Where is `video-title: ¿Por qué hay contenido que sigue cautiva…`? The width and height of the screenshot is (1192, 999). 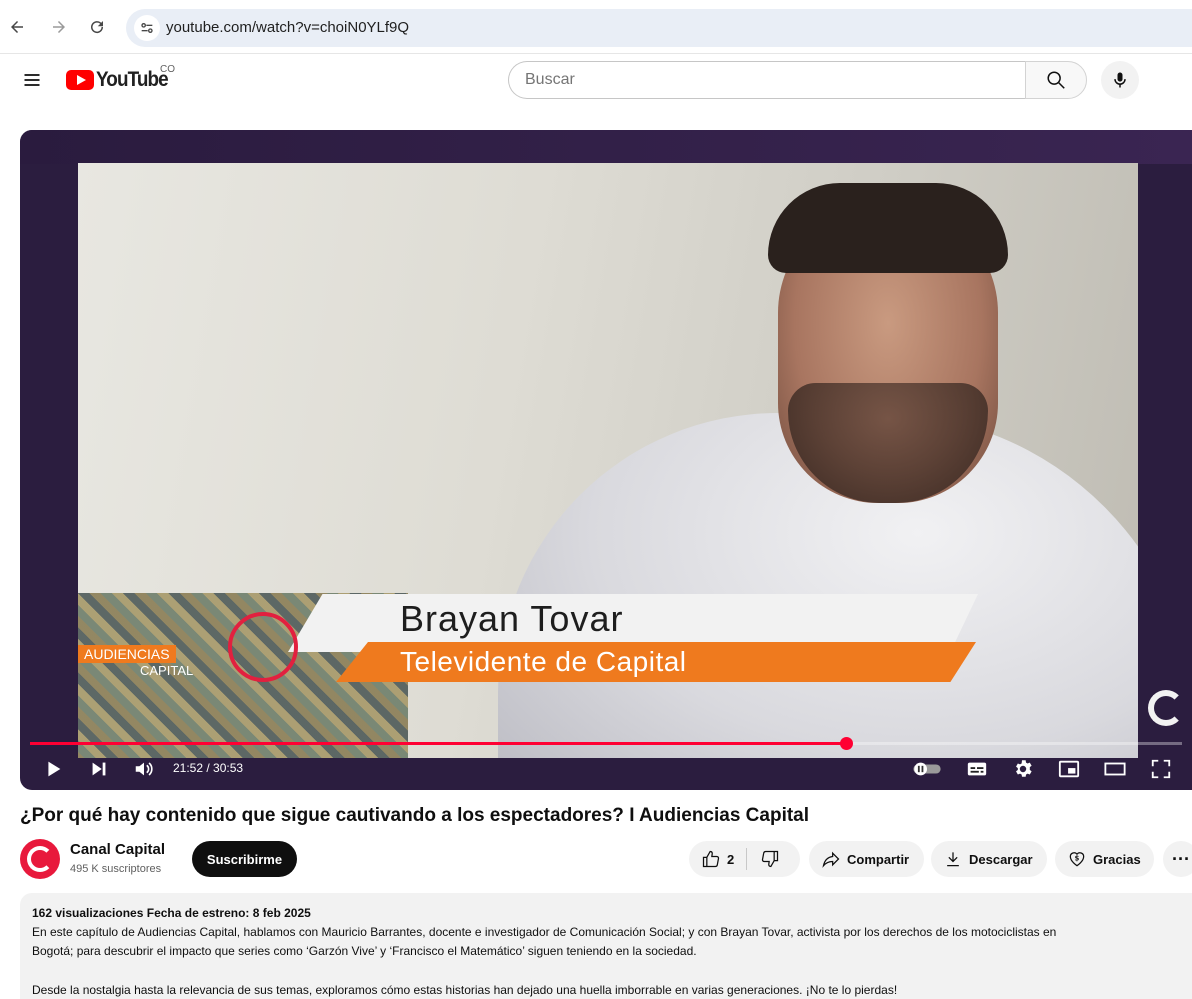
video-title: ¿Por qué hay contenido que sigue cautiva… is located at coordinates (415, 815).